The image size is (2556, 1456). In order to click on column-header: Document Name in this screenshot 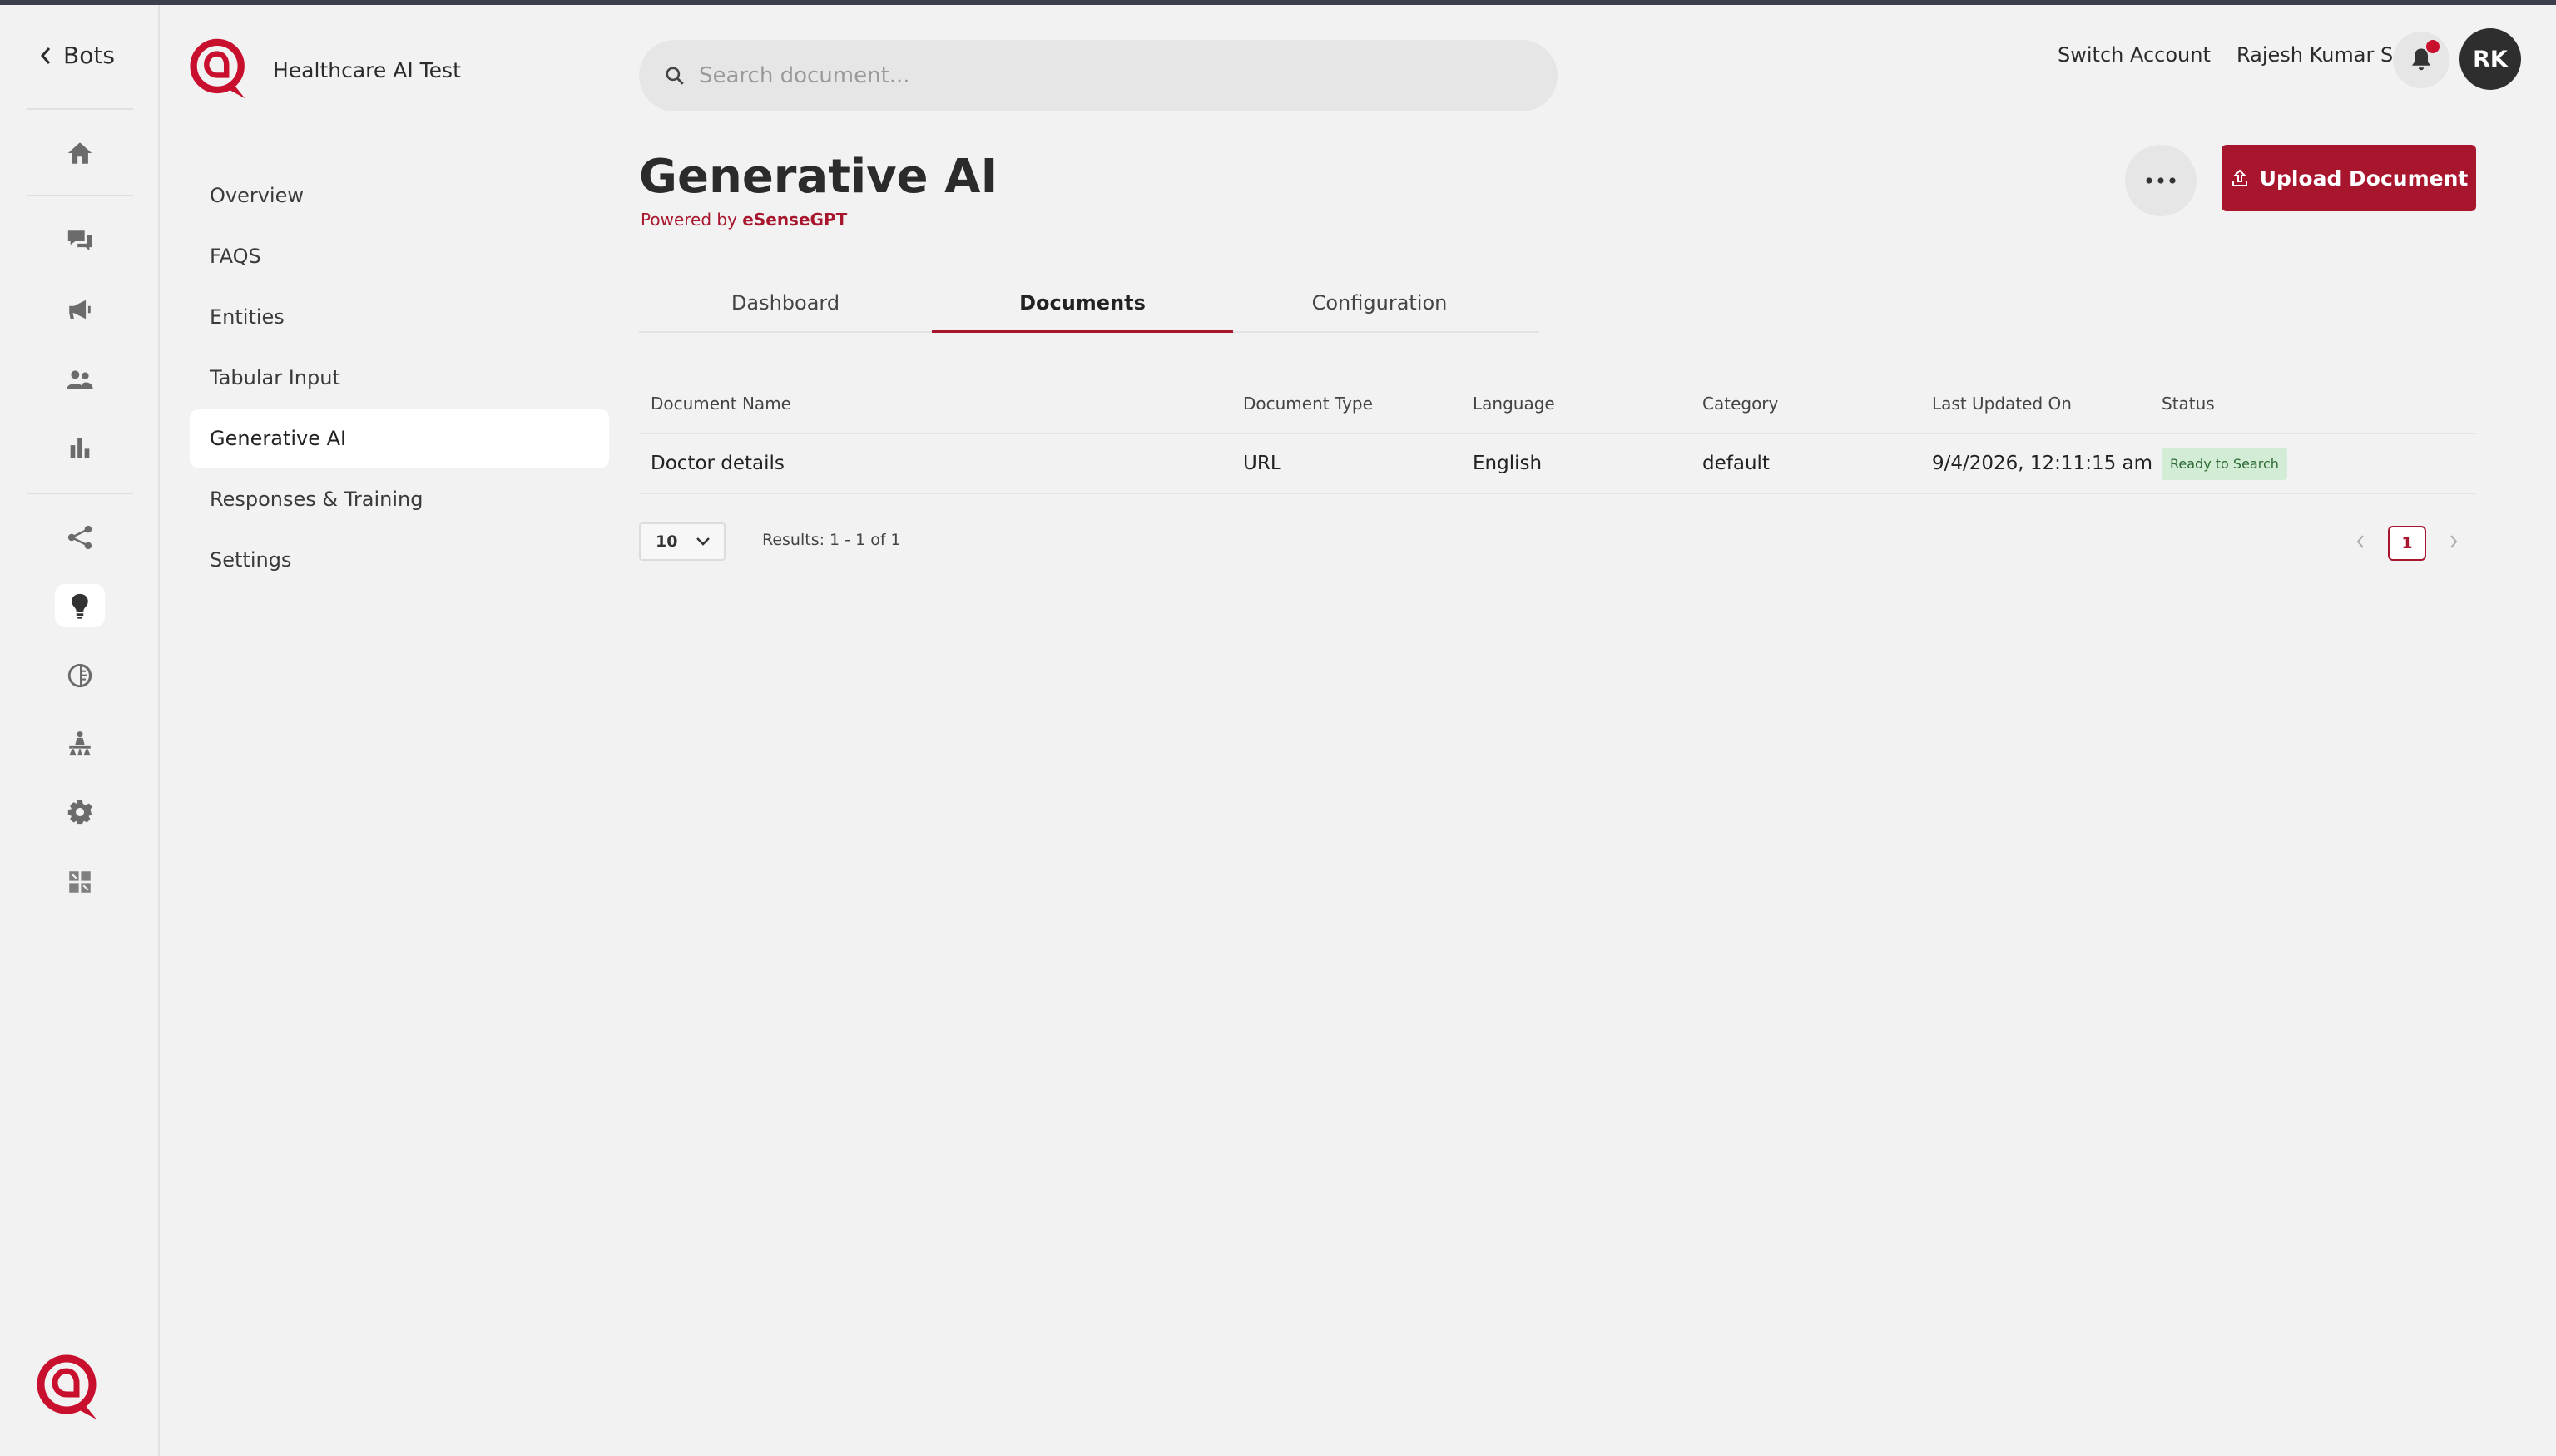, I will do `click(941, 404)`.